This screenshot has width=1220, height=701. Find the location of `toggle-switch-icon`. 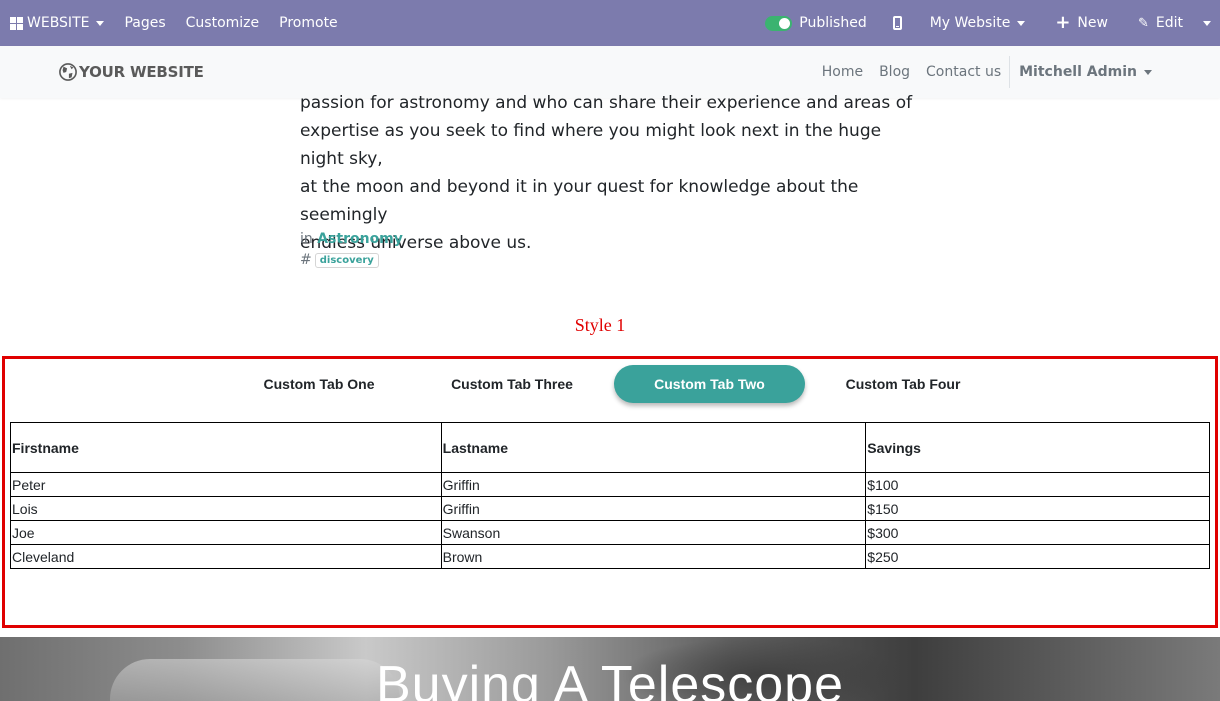

toggle-switch-icon is located at coordinates (779, 23).